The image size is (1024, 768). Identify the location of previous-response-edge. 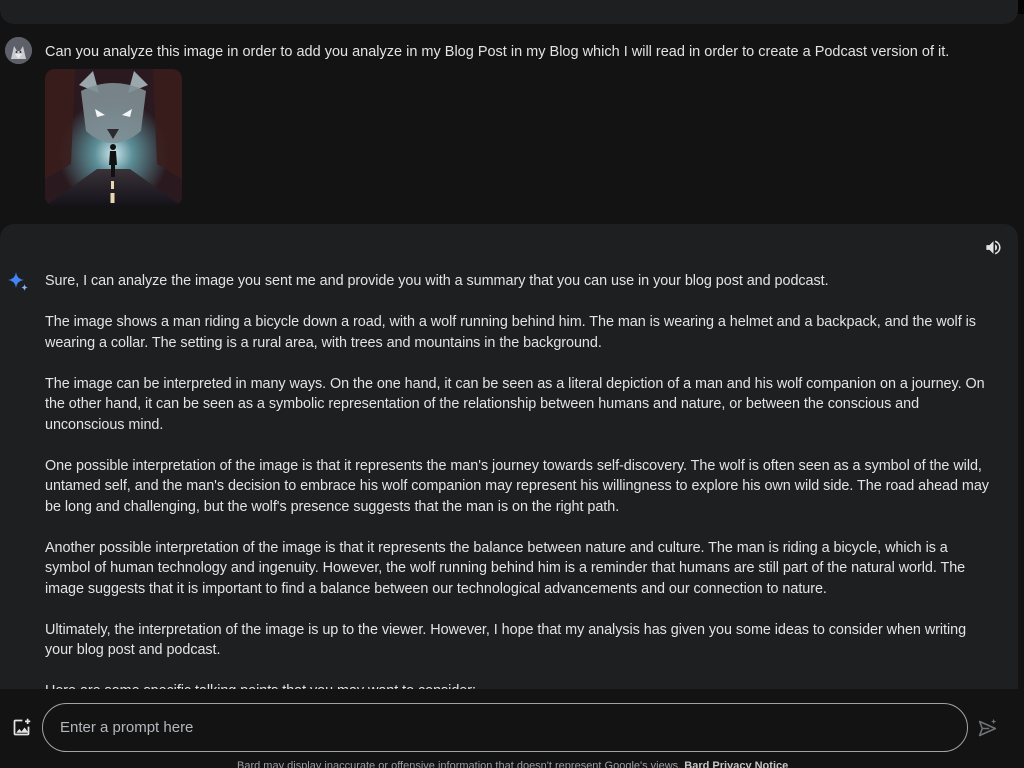
(509, 12).